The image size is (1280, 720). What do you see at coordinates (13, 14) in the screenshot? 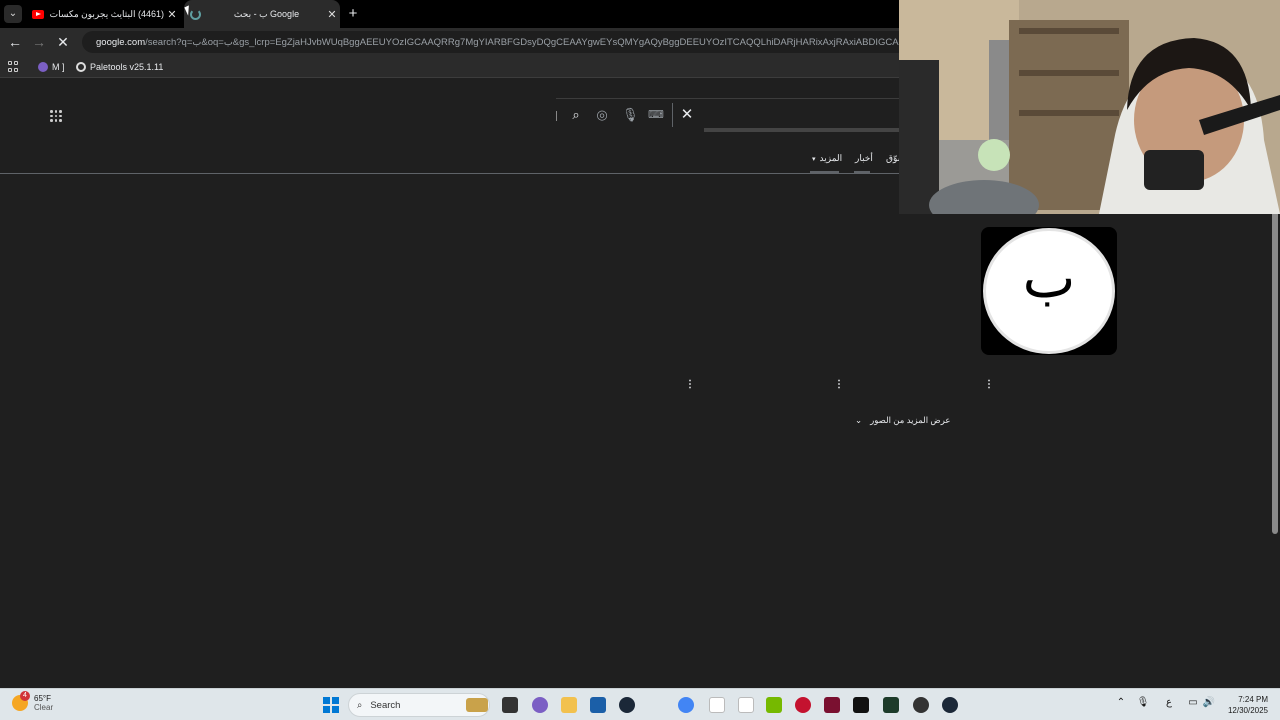
I see `tab-search-button: ⌄` at bounding box center [13, 14].